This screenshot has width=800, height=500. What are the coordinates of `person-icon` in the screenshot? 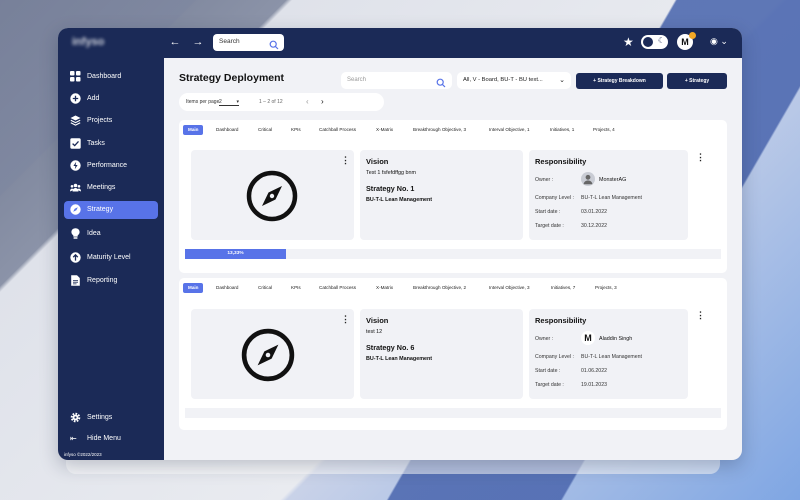 It's located at (588, 179).